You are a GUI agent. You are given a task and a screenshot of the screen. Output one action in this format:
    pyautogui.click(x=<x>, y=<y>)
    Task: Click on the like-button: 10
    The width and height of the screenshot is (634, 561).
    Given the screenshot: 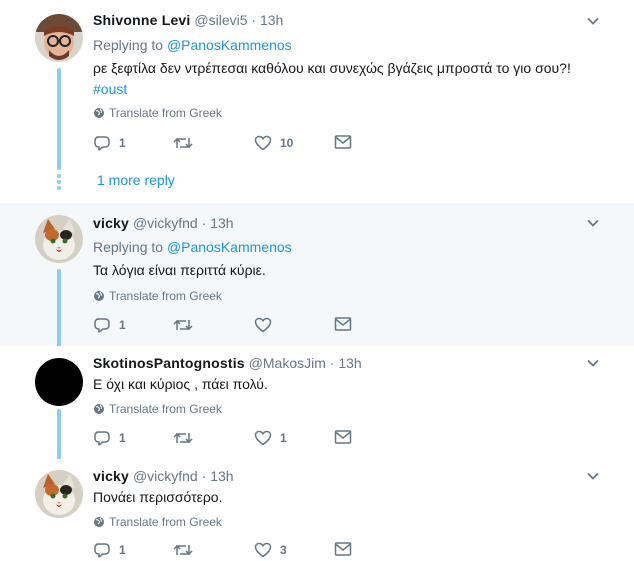 What is the action you would take?
    pyautogui.click(x=273, y=143)
    